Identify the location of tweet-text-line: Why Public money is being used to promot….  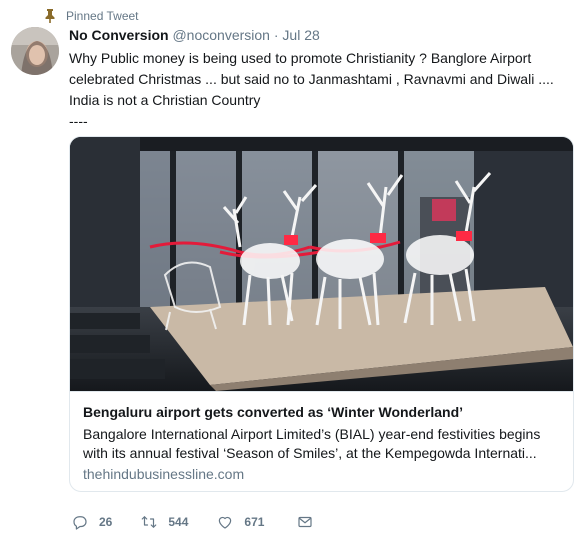
(300, 58).